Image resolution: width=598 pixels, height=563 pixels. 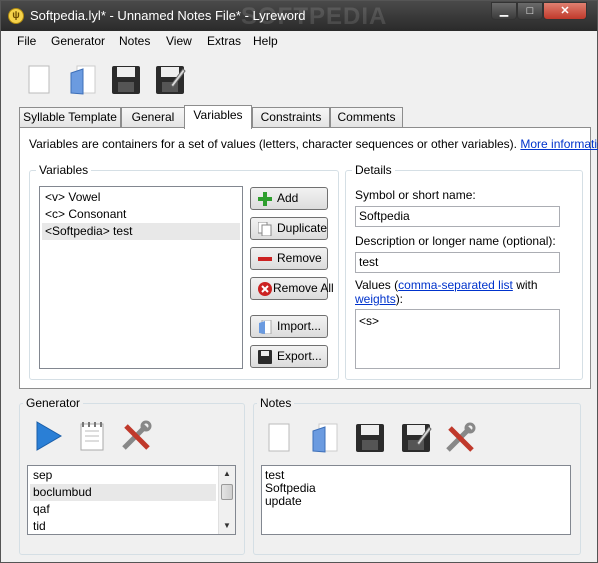 What do you see at coordinates (123, 475) in the screenshot?
I see `list-item: sep` at bounding box center [123, 475].